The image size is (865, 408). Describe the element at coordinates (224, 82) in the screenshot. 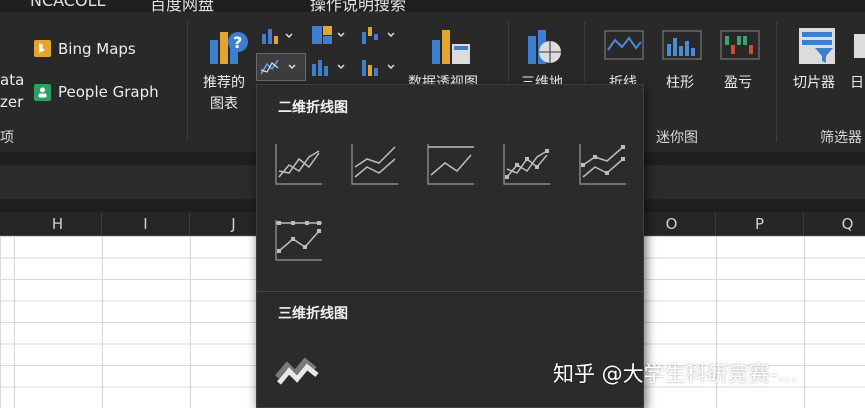

I see `recommended-charts-label-1: 推荐的` at that location.